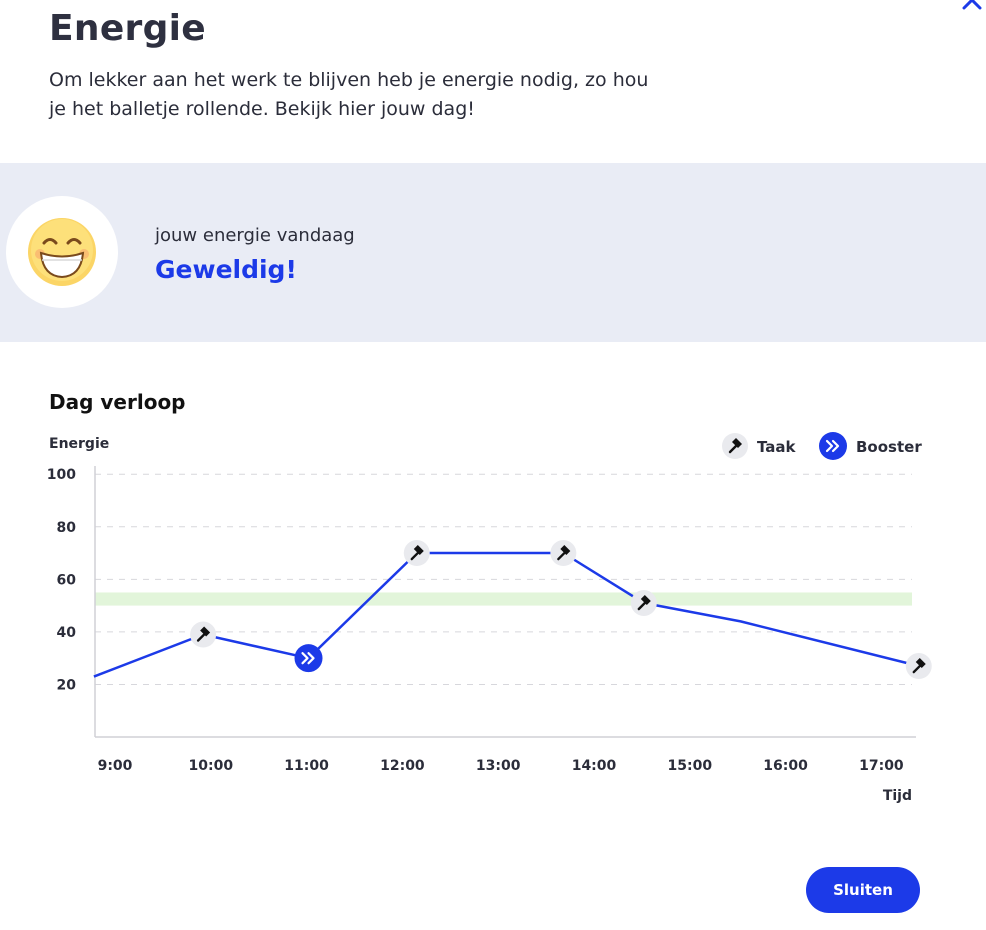 The height and width of the screenshot is (930, 986). What do you see at coordinates (67, 633) in the screenshot?
I see `y-tick-label: 40` at bounding box center [67, 633].